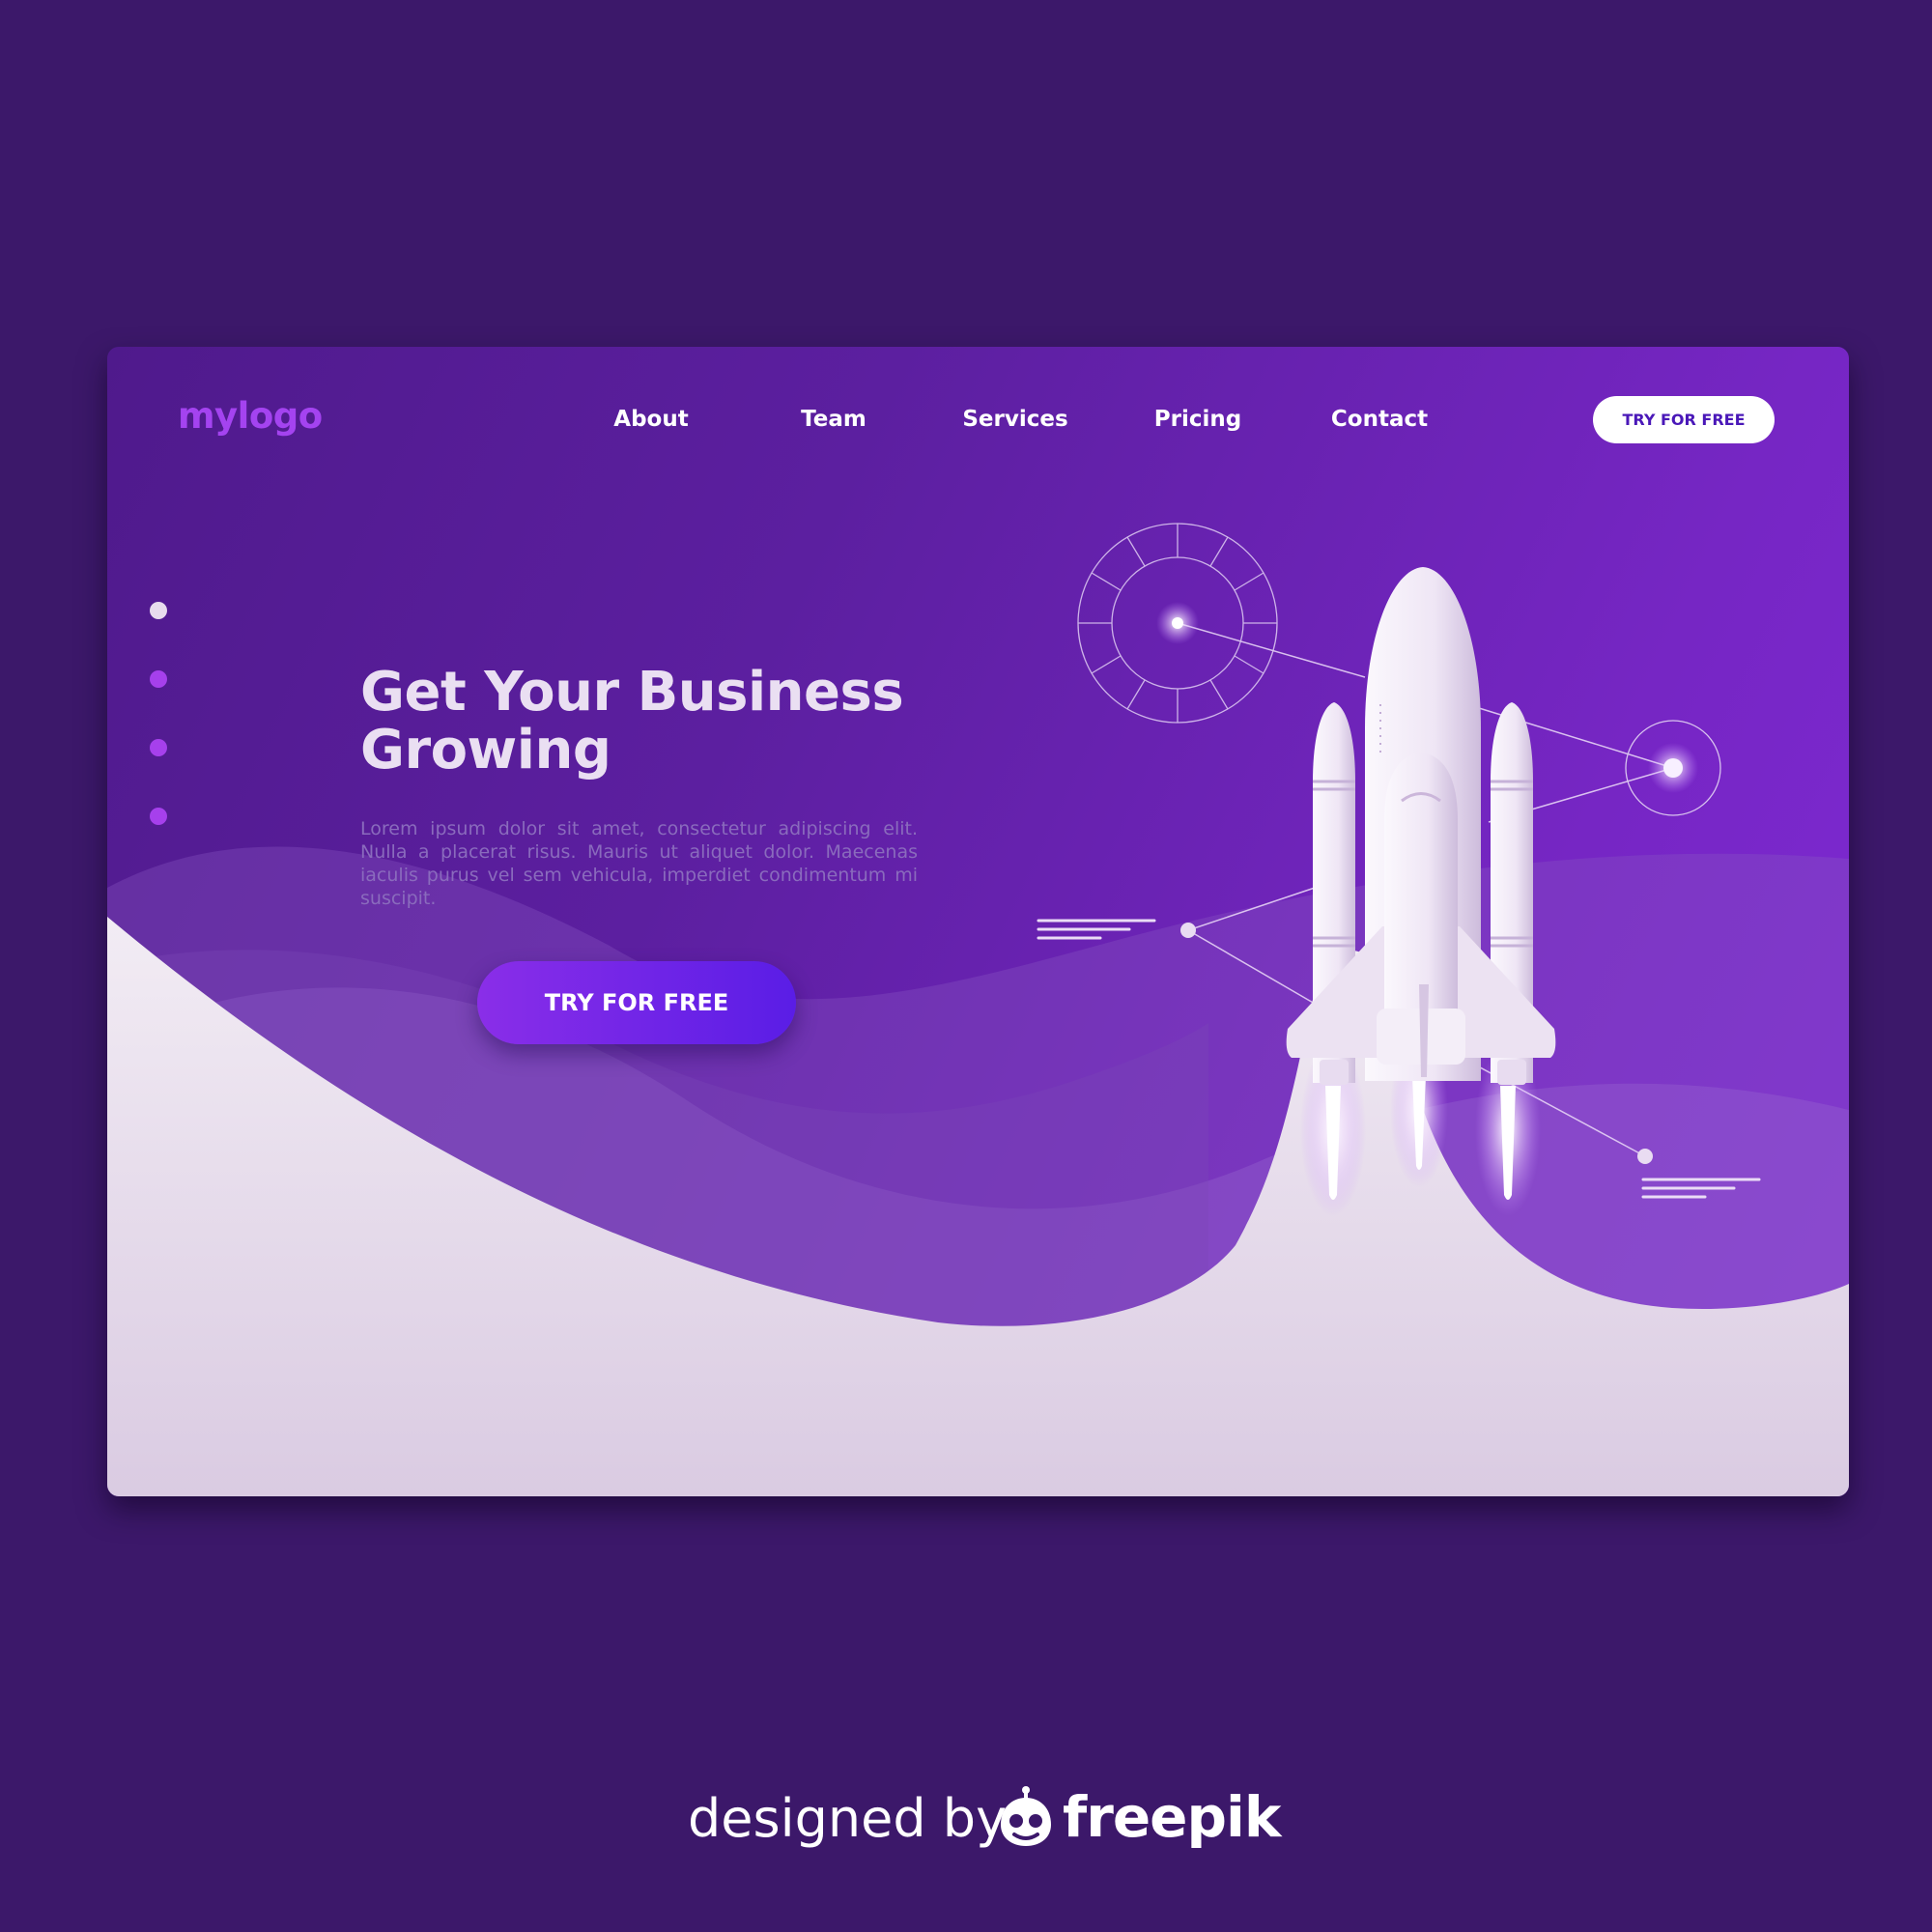 The image size is (1932, 1932). I want to click on hero-title: Get Your Business Growing, so click(632, 721).